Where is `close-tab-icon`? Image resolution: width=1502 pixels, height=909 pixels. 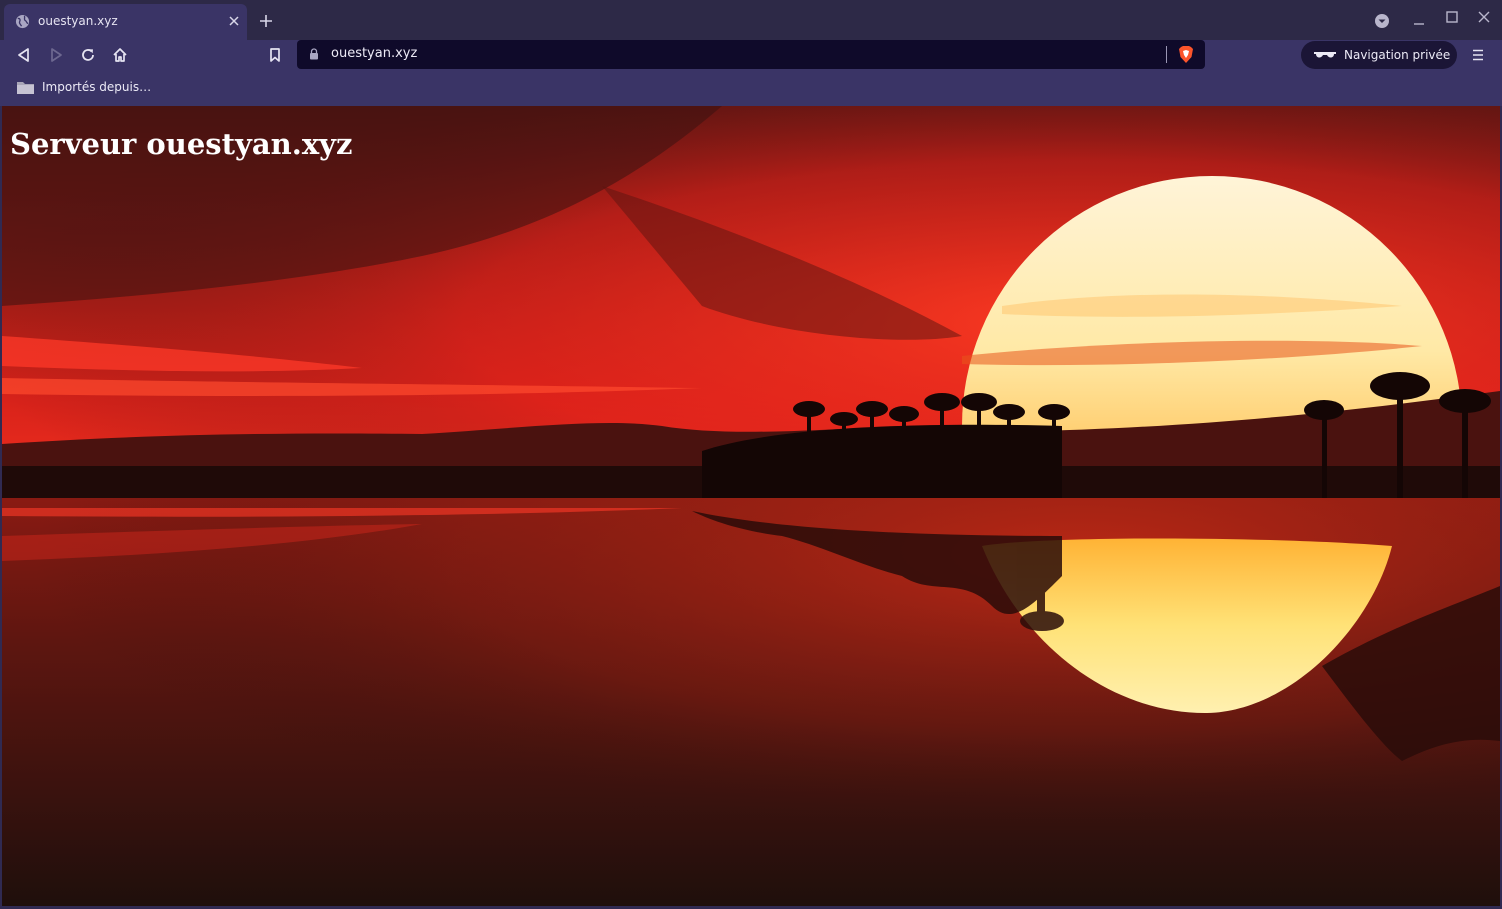 close-tab-icon is located at coordinates (234, 21).